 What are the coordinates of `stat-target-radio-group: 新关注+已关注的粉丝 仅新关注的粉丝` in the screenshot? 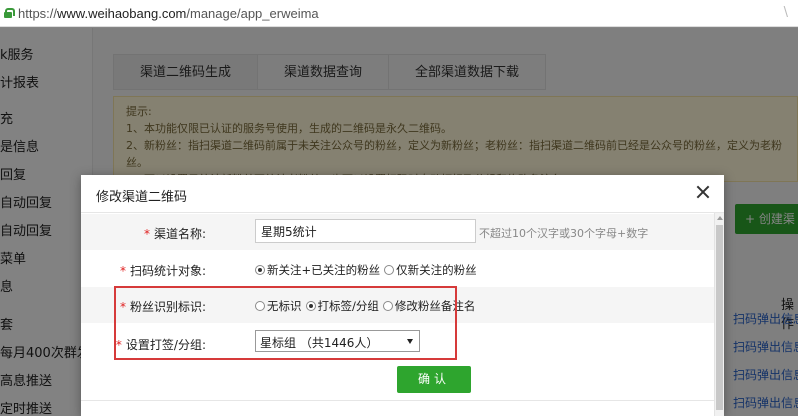 It's located at (368, 270).